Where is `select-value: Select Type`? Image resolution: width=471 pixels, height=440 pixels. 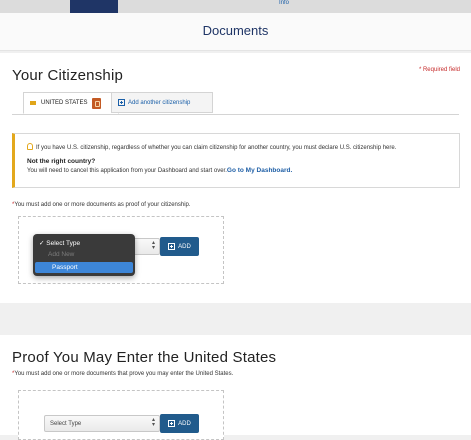 select-value: Select Type is located at coordinates (66, 424).